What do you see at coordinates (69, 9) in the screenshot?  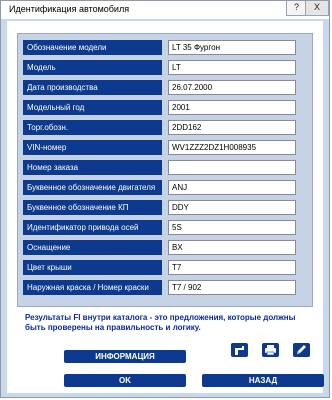 I see `window-title: Идентификация автомобиля` at bounding box center [69, 9].